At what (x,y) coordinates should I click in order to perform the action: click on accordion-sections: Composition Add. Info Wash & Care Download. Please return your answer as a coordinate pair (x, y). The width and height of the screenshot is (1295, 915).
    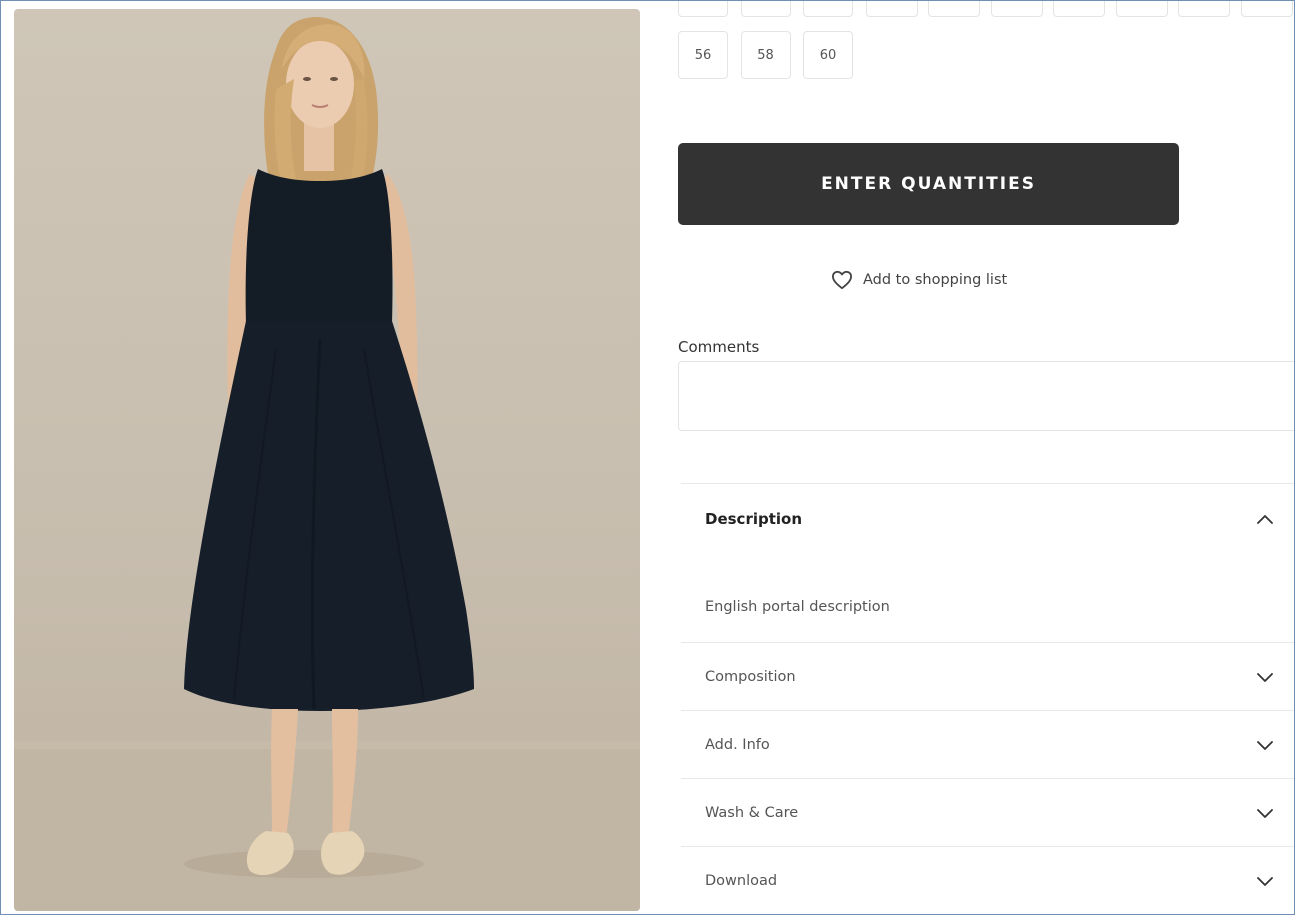
    Looking at the image, I should click on (987, 778).